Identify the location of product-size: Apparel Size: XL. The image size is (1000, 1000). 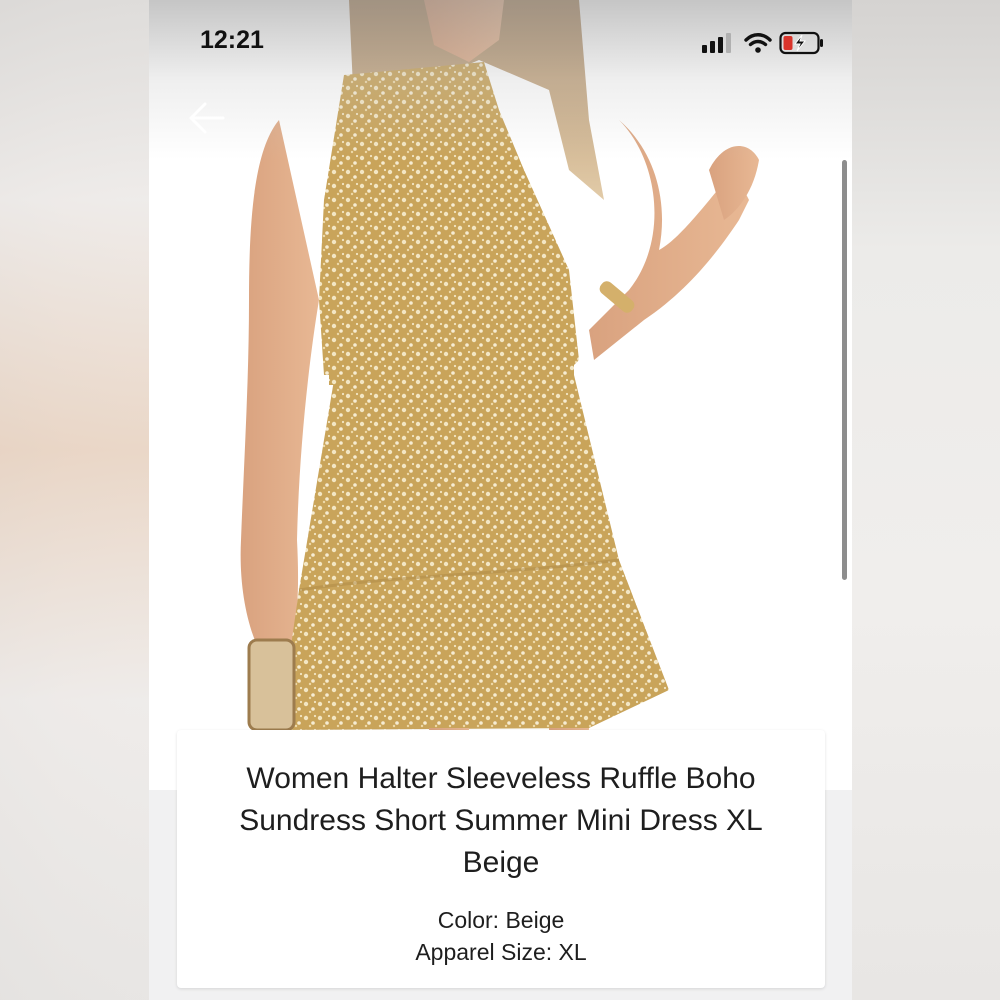
(501, 952).